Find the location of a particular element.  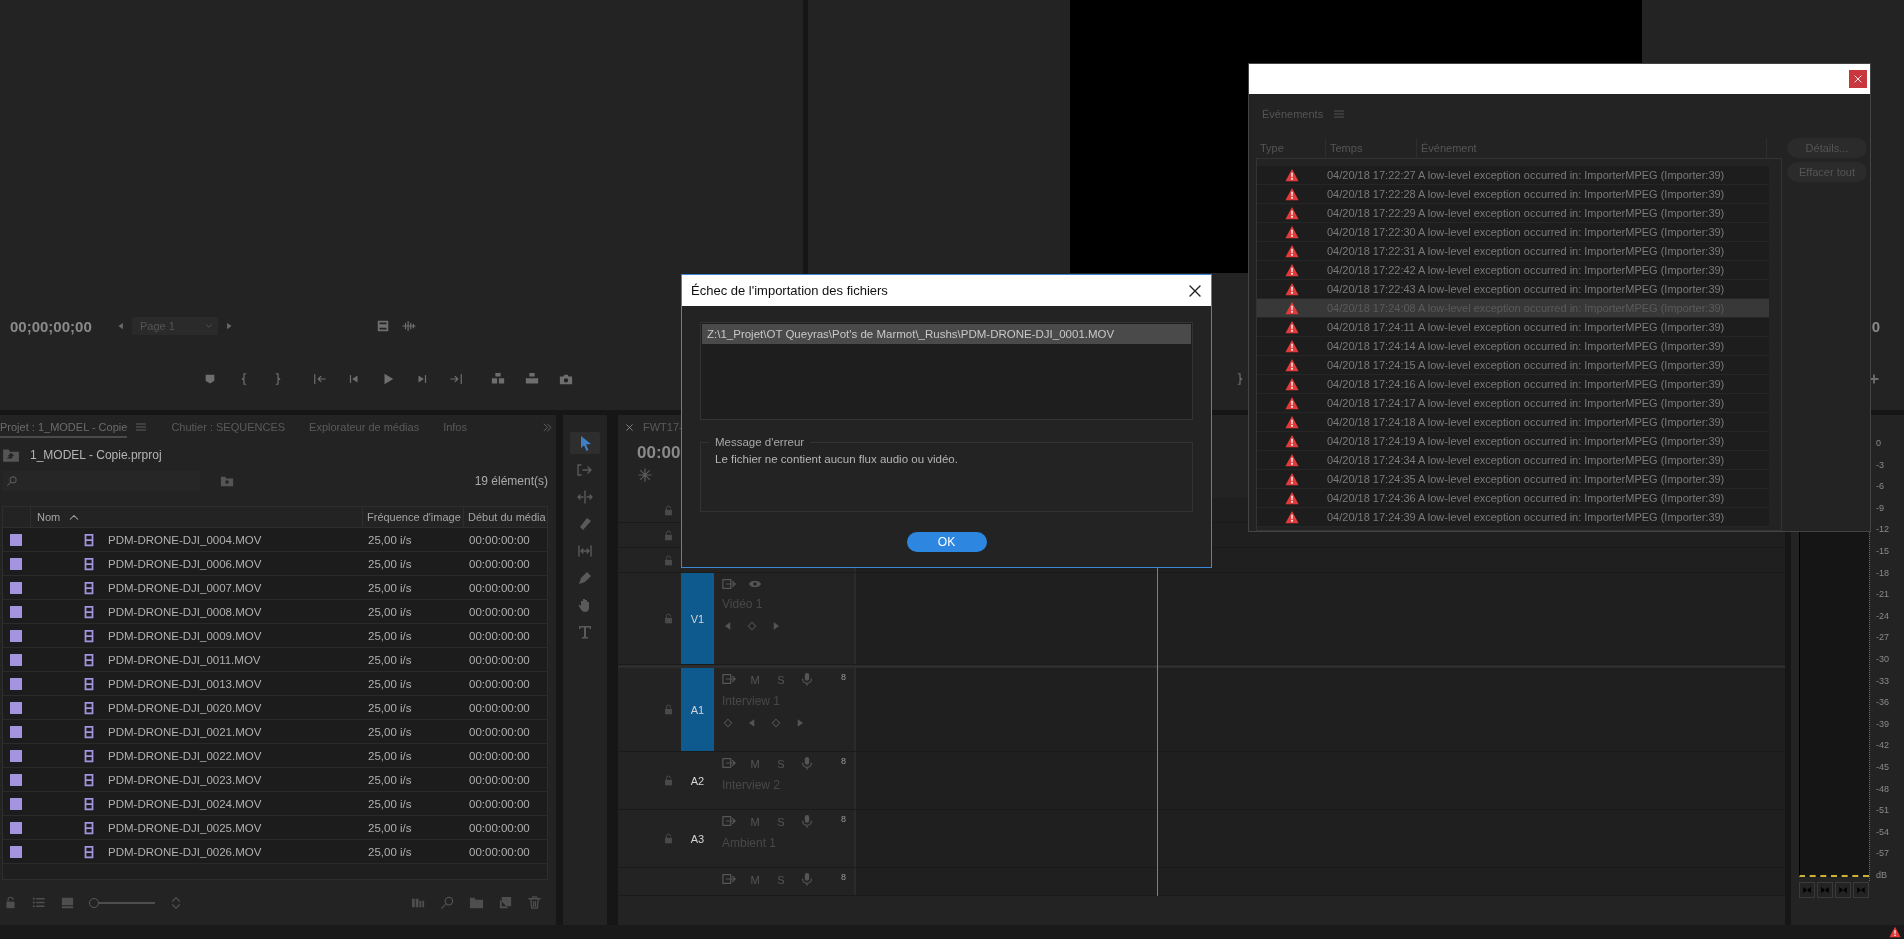

event-time: 04/20/18 17:24:14 is located at coordinates (1372, 346).